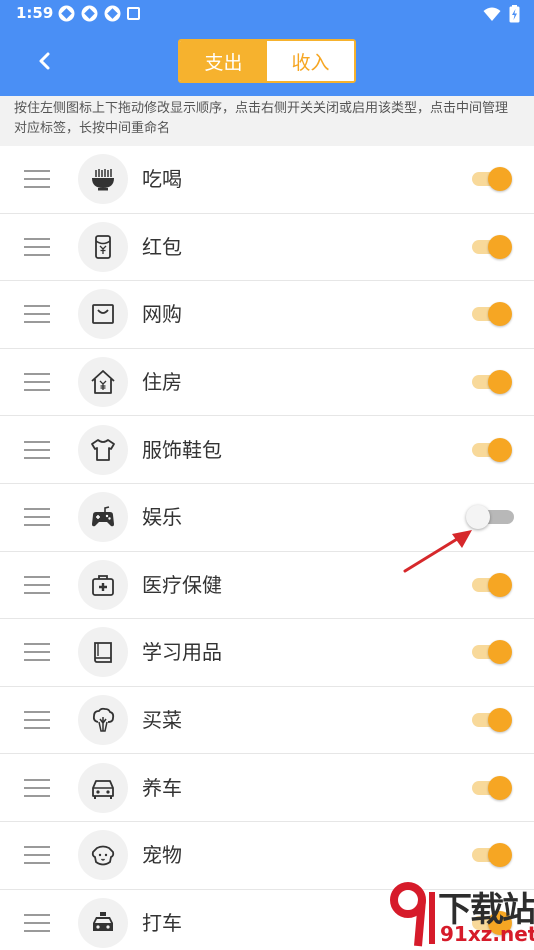 The height and width of the screenshot is (950, 534). I want to click on category-label: 学习用品, so click(182, 652).